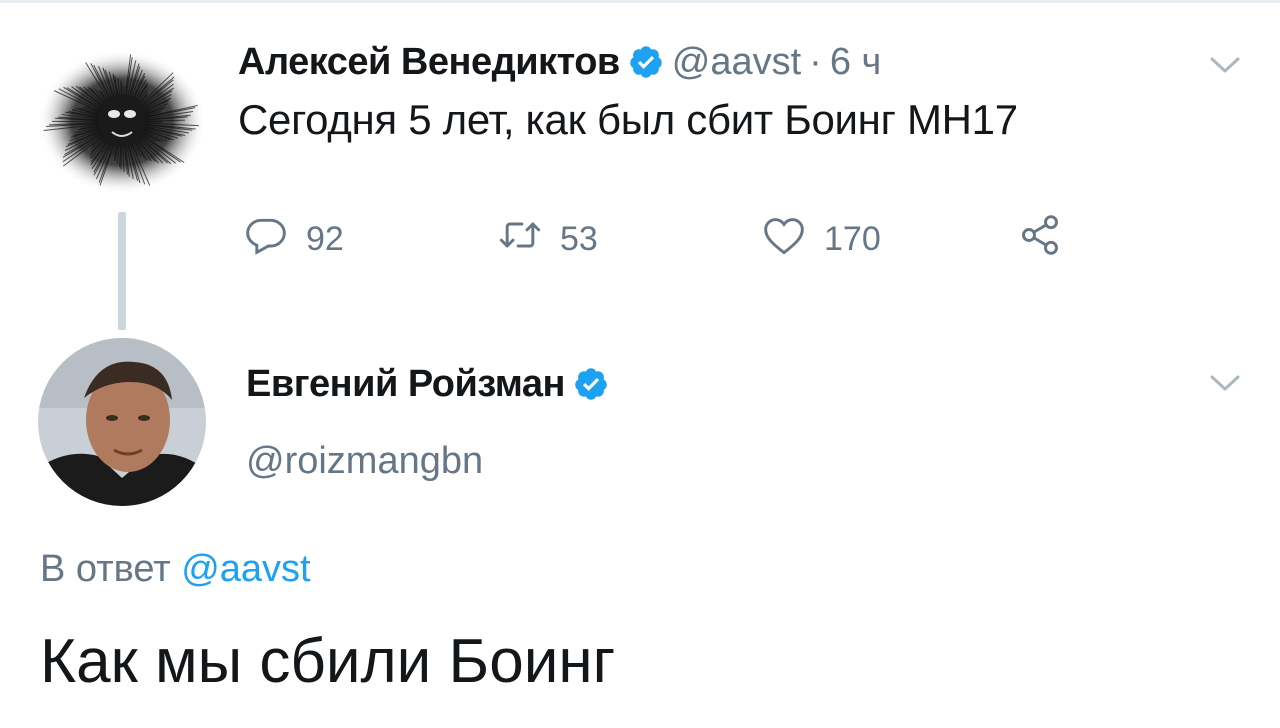 Image resolution: width=1280 pixels, height=728 pixels. Describe the element at coordinates (529, 239) in the screenshot. I see `retweet-icon` at that location.